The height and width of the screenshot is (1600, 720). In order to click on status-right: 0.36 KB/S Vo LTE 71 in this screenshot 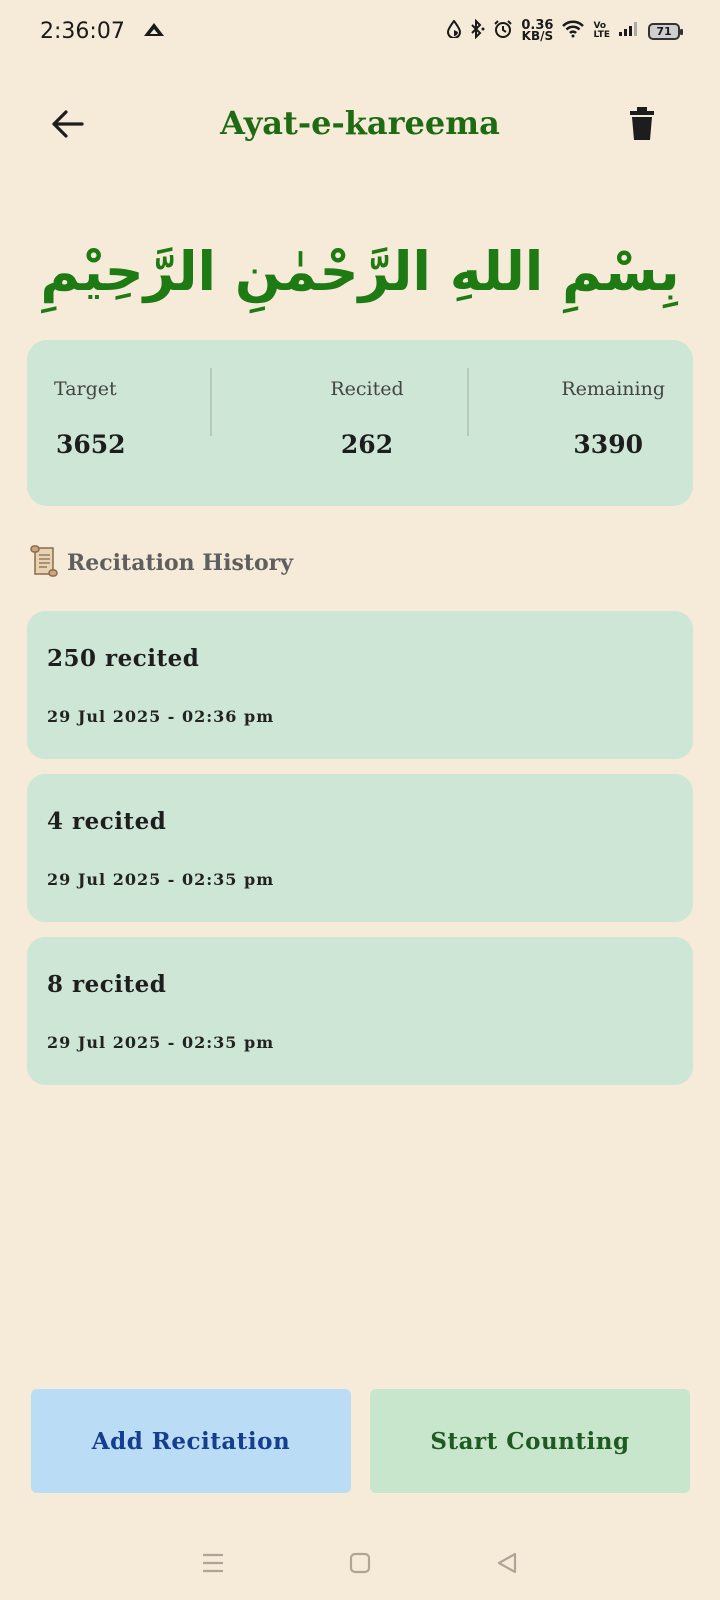, I will do `click(565, 30)`.